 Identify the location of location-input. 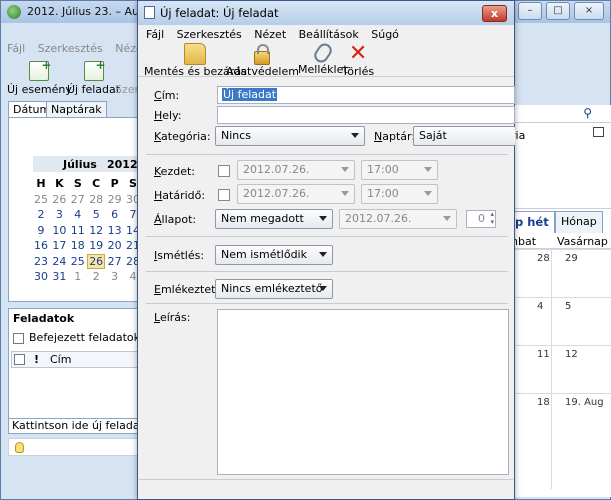
(366, 115).